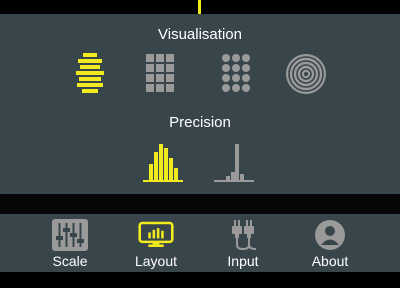 Image resolution: width=400 pixels, height=288 pixels. Describe the element at coordinates (200, 122) in the screenshot. I see `precision-title: Precision` at that location.